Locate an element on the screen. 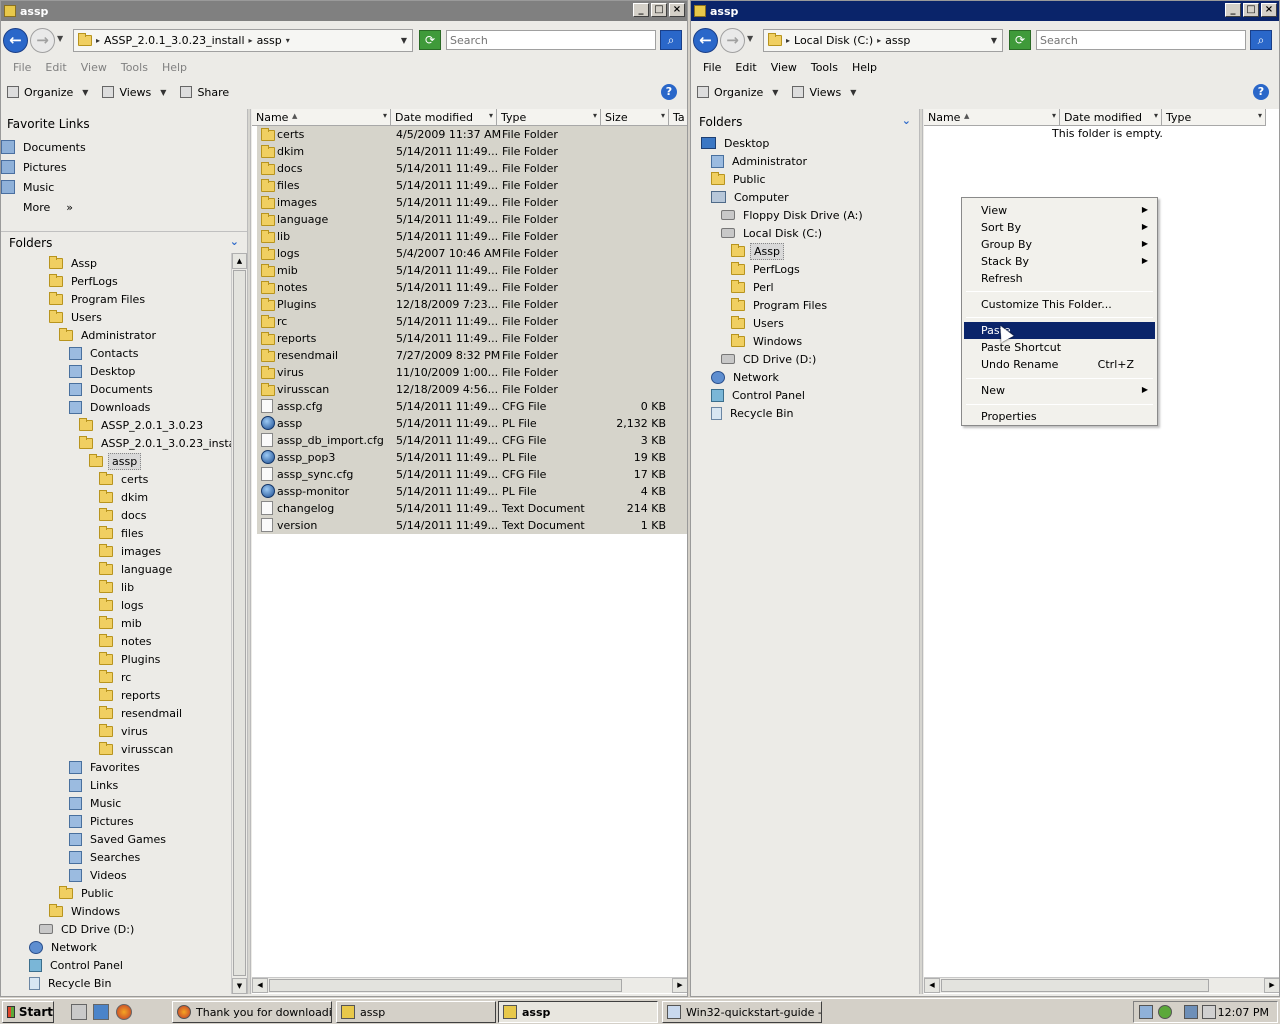  breadcrumb-item: assp is located at coordinates (269, 40).